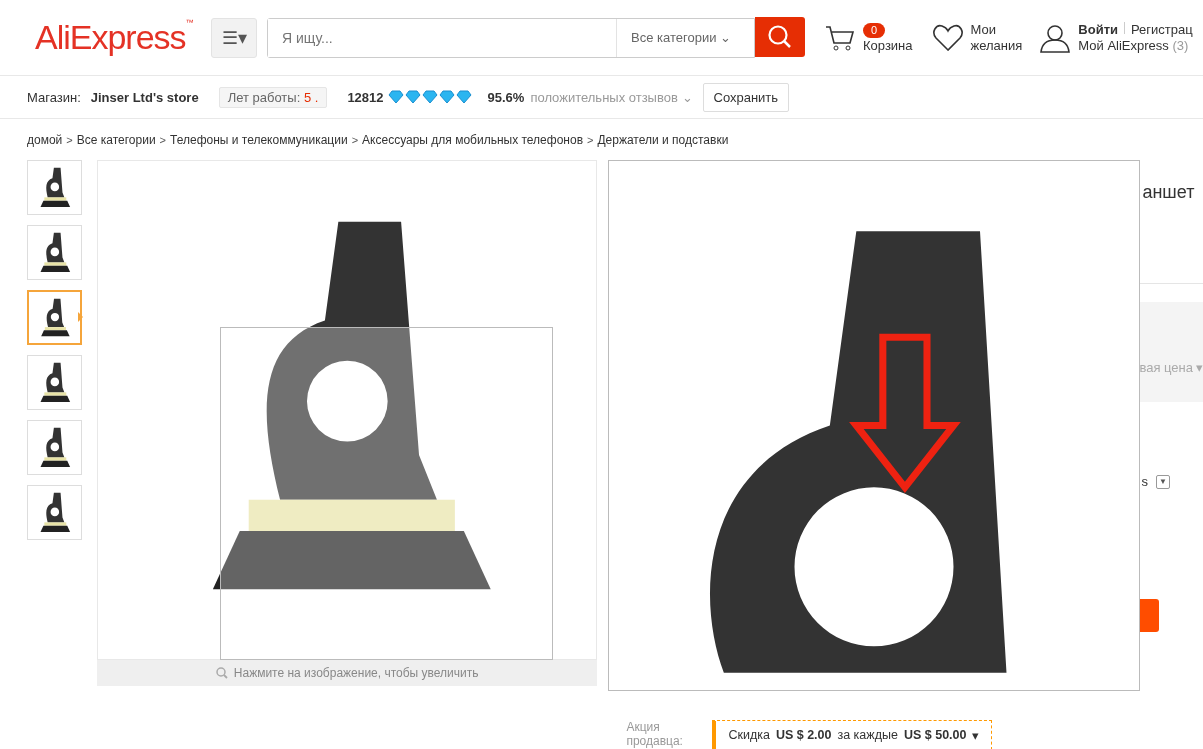 This screenshot has height=749, width=1203. What do you see at coordinates (234, 37) in the screenshot?
I see `menu-button: ☰▾` at bounding box center [234, 37].